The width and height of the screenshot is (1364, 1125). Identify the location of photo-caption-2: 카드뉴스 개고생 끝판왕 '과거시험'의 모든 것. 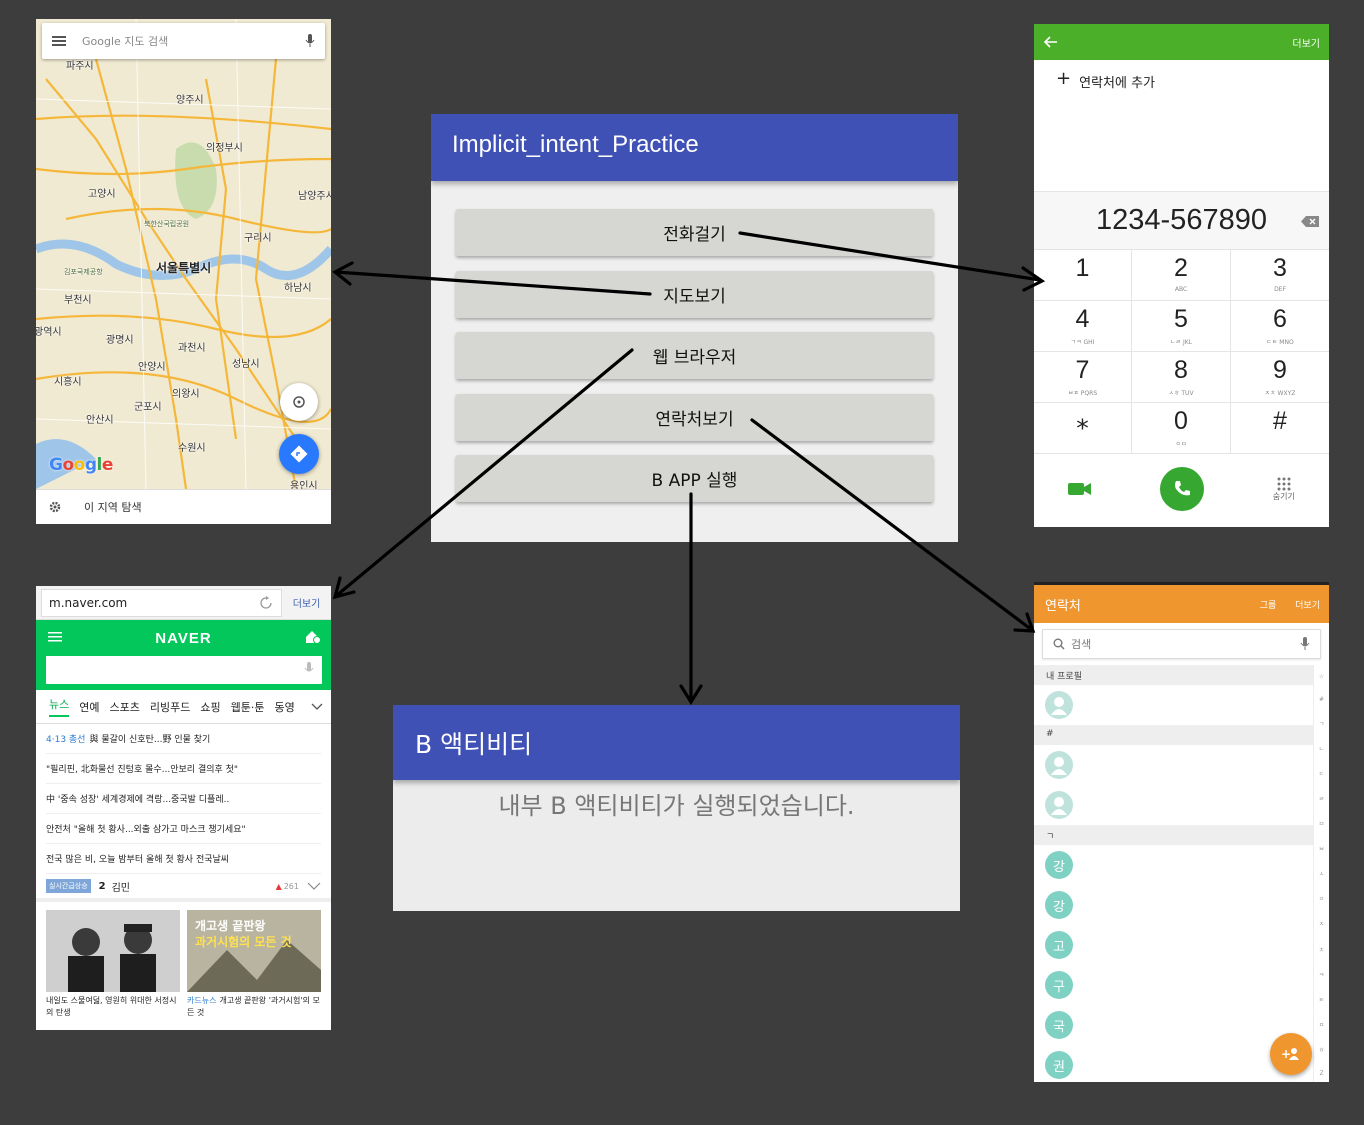
(254, 1007).